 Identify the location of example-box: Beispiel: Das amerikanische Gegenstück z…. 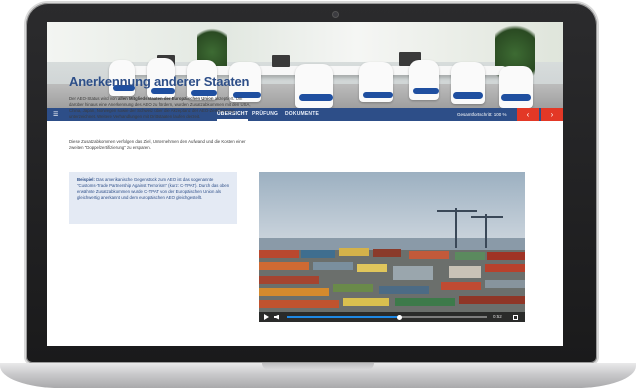
(153, 198).